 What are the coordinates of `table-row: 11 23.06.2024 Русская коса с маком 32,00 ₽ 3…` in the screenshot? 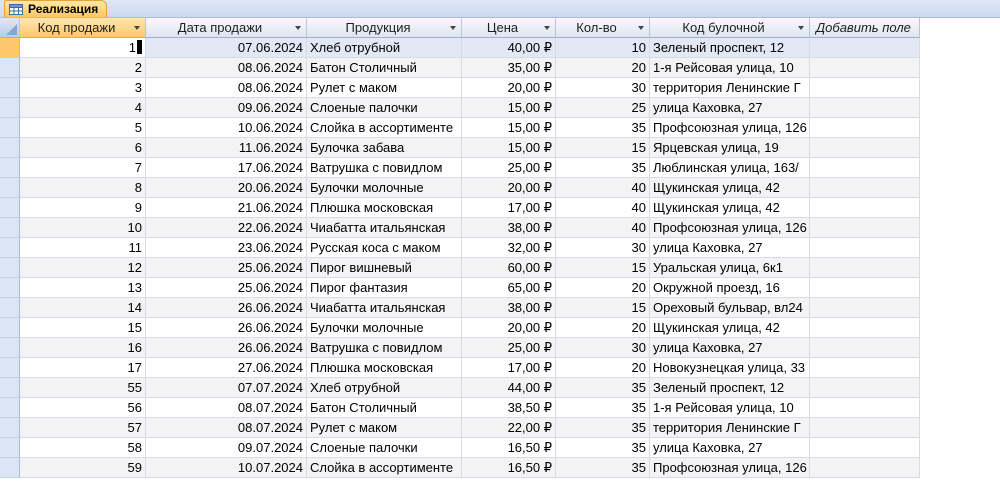 It's located at (500, 248).